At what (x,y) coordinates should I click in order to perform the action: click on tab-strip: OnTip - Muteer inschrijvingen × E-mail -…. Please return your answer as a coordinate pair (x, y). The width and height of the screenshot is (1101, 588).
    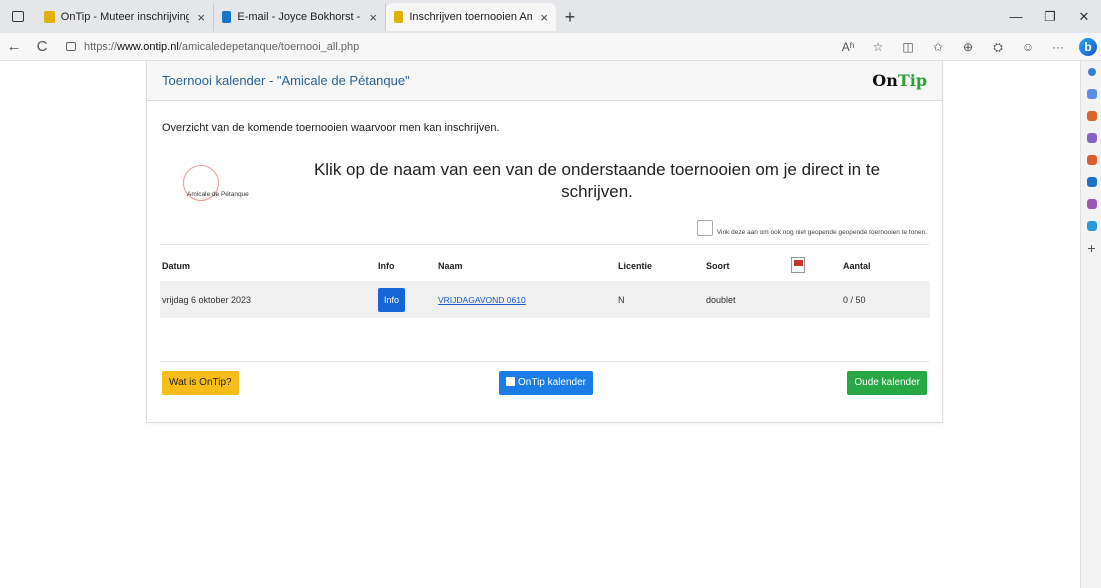
    Looking at the image, I should click on (550, 16).